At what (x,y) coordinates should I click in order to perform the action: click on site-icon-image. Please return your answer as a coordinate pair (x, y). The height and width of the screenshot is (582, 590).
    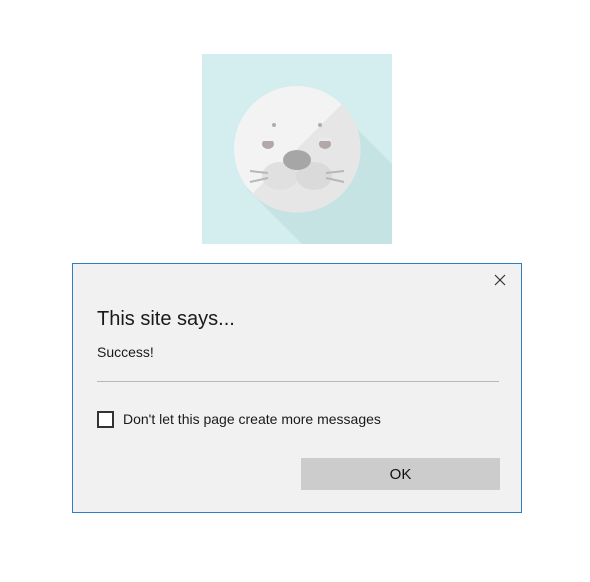
    Looking at the image, I should click on (297, 149).